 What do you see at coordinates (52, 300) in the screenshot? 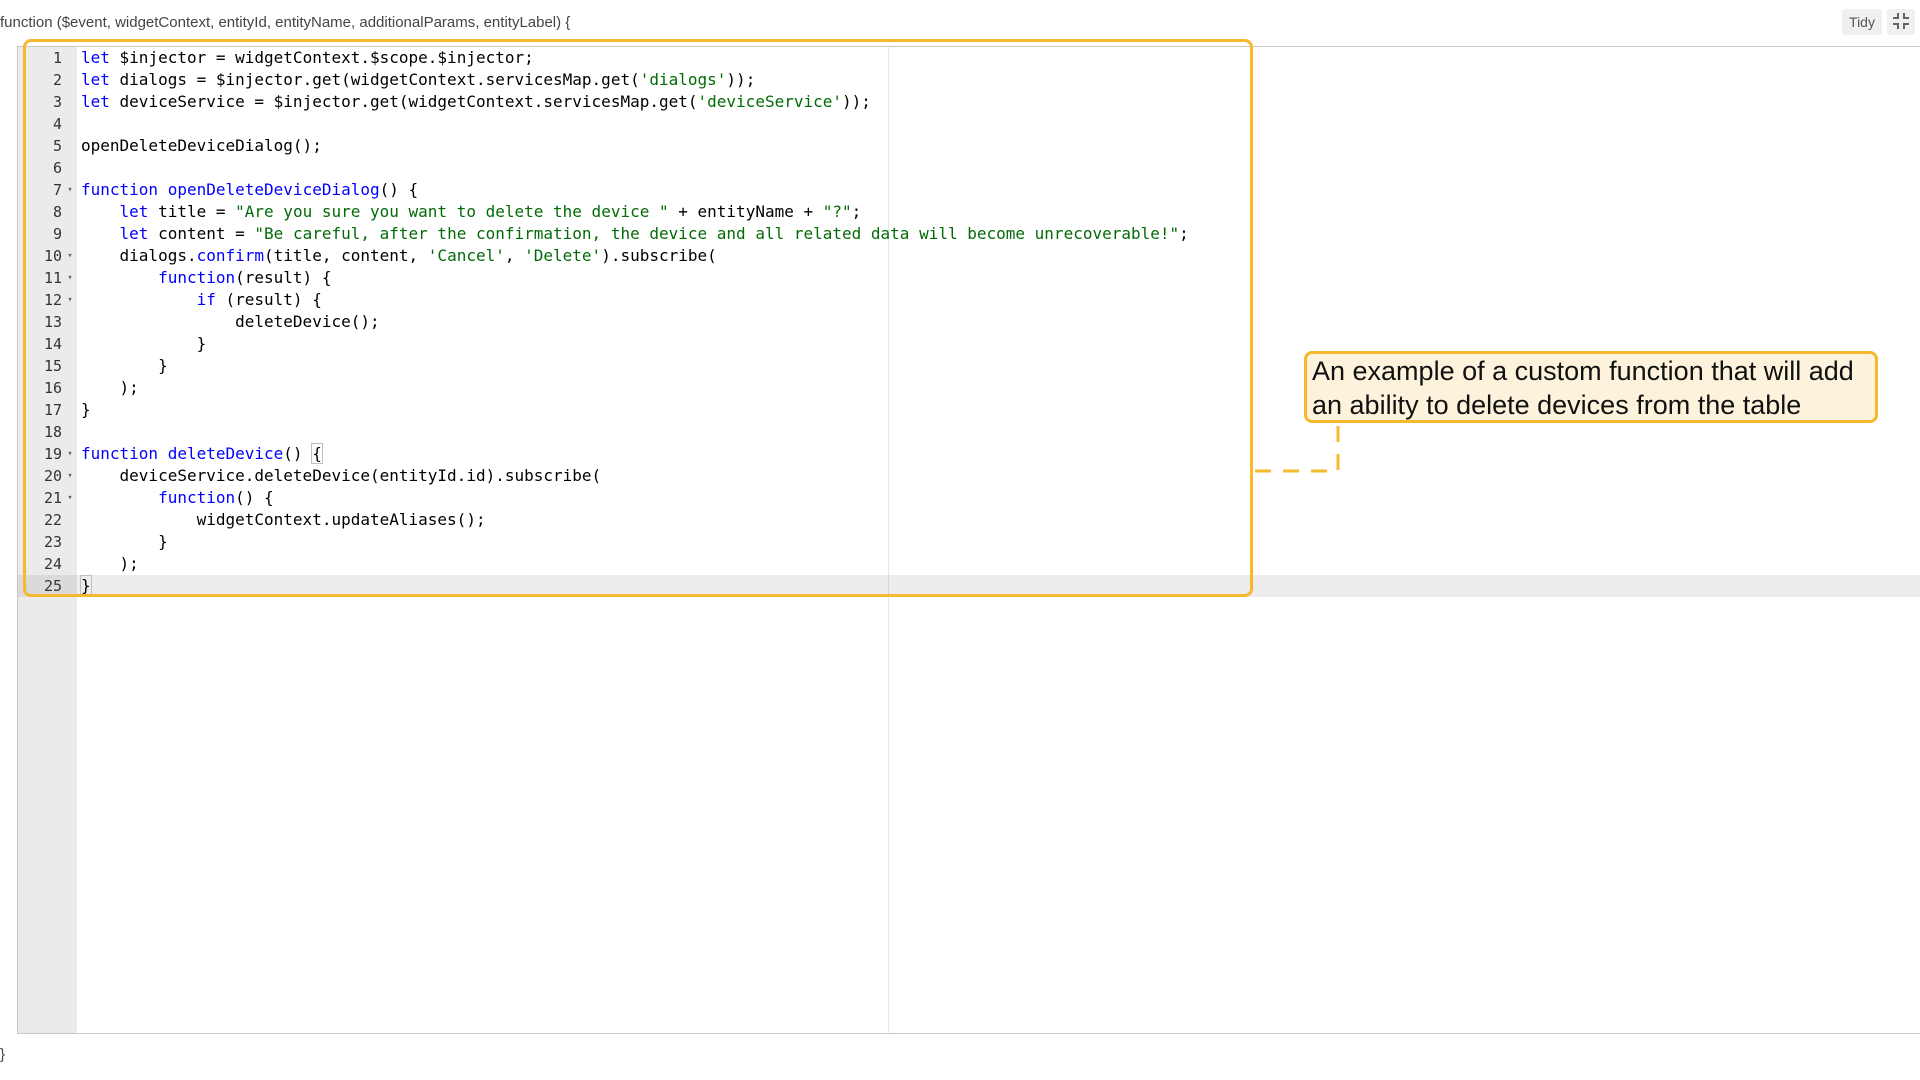
I see `line-number: 12` at bounding box center [52, 300].